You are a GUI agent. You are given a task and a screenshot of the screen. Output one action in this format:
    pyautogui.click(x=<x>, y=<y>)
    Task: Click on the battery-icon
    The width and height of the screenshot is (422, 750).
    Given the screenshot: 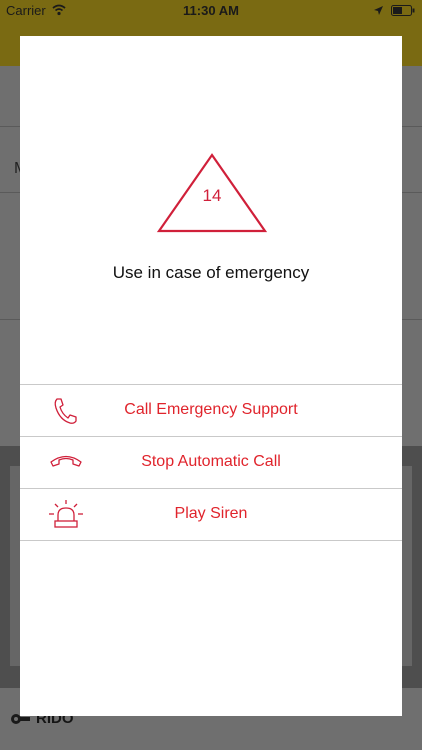 What is the action you would take?
    pyautogui.click(x=403, y=10)
    